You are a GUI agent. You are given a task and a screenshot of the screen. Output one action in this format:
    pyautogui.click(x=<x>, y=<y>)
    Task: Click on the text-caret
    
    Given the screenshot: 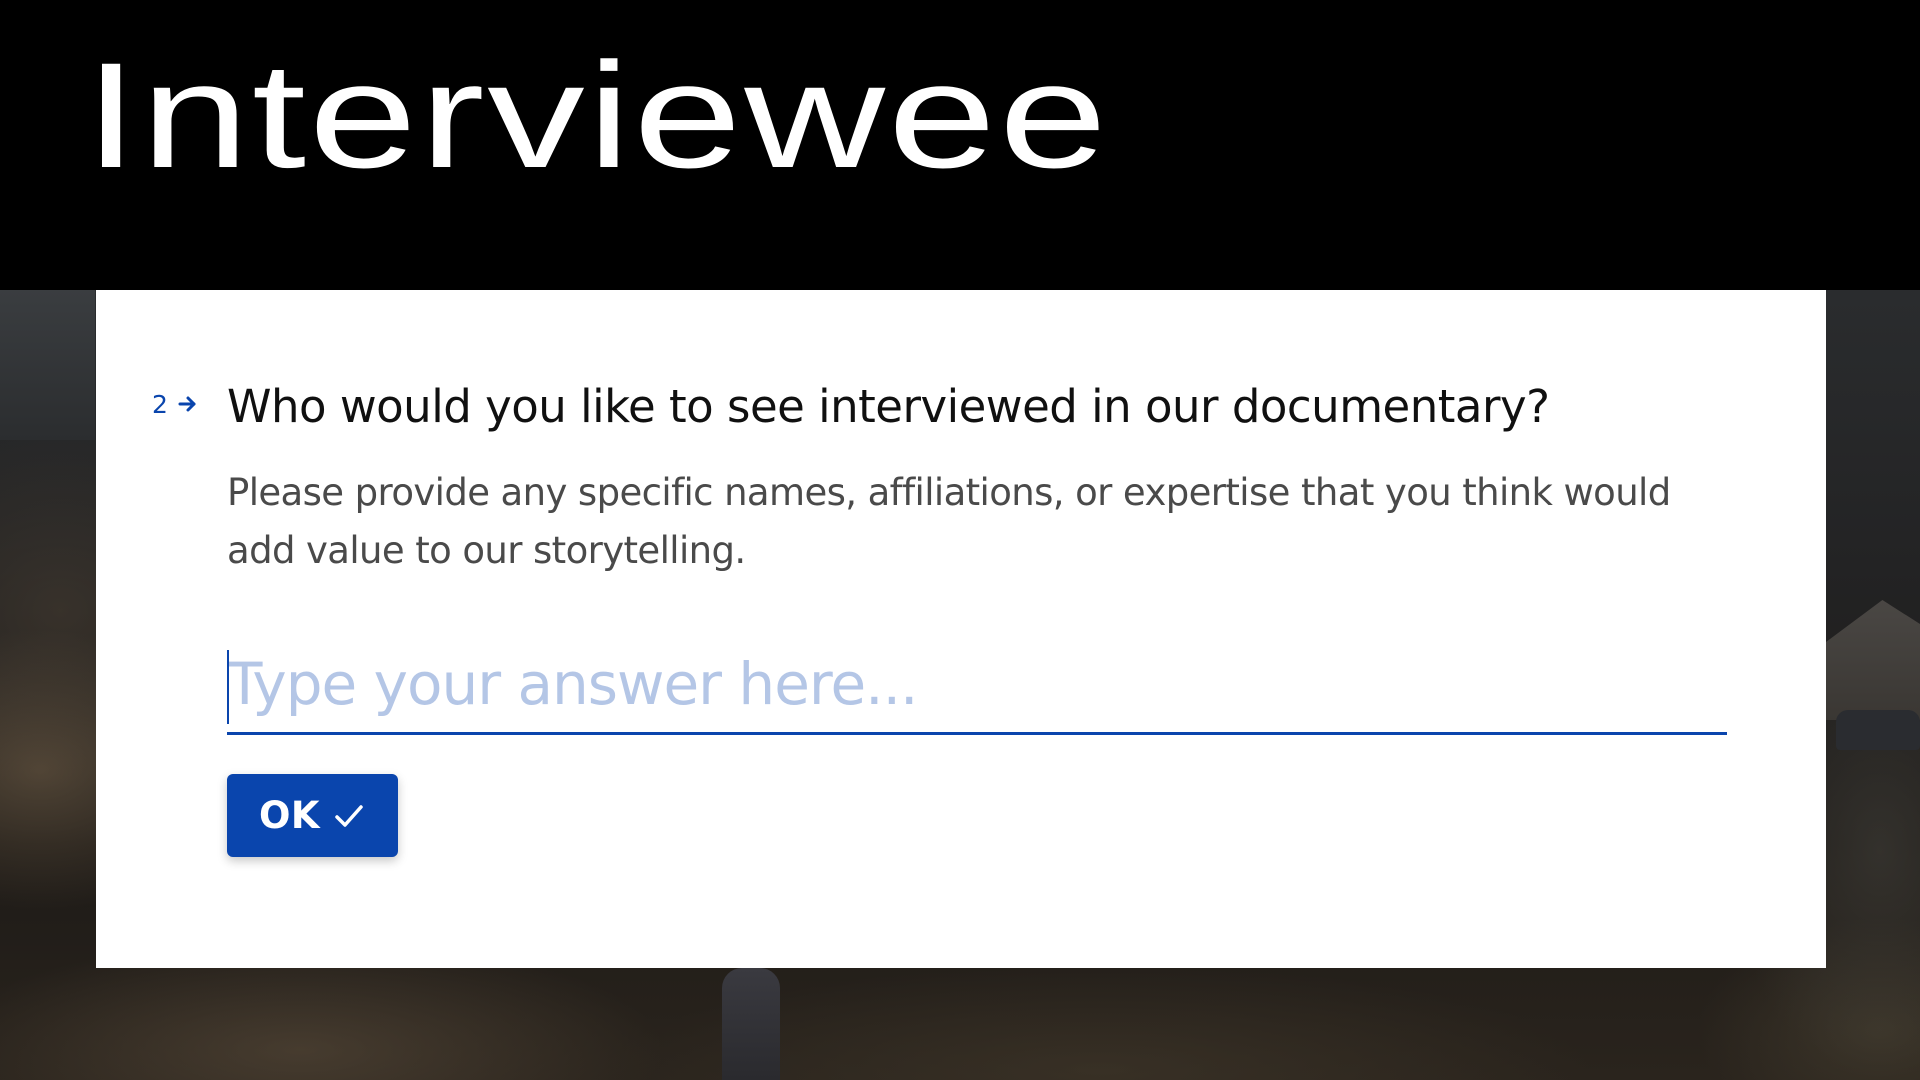 What is the action you would take?
    pyautogui.click(x=228, y=687)
    